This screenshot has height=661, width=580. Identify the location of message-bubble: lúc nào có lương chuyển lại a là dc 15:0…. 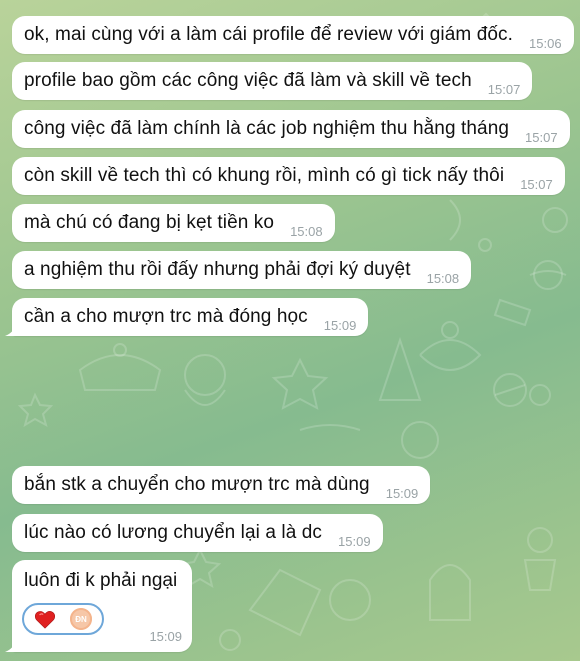
(197, 533).